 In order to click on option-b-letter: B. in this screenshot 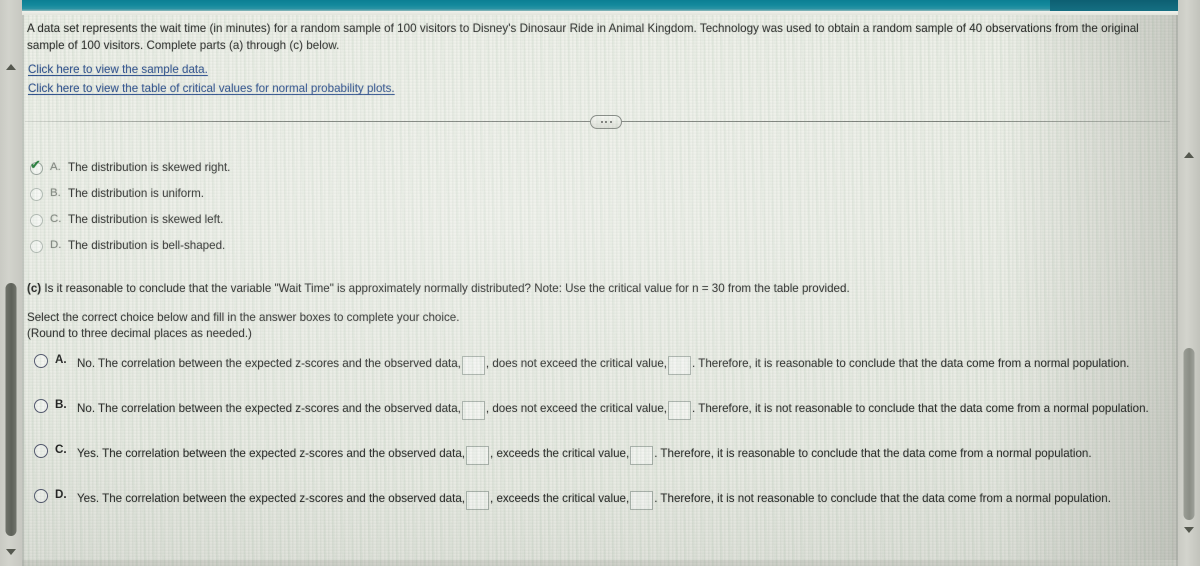, I will do `click(55, 193)`.